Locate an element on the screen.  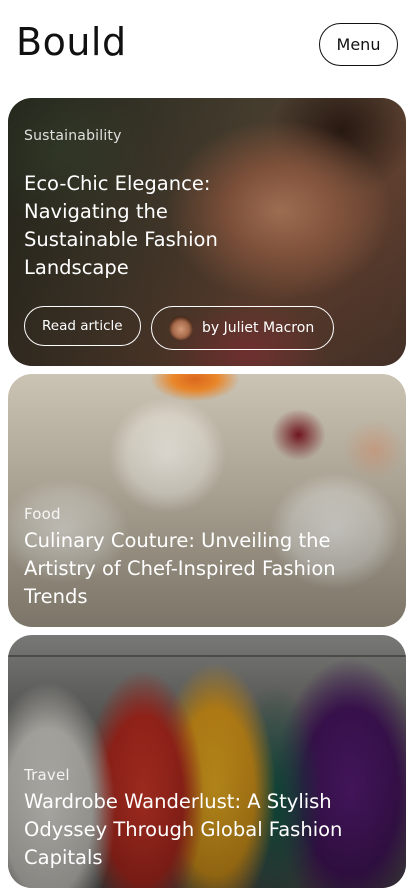
menu-button: Menu is located at coordinates (358, 44).